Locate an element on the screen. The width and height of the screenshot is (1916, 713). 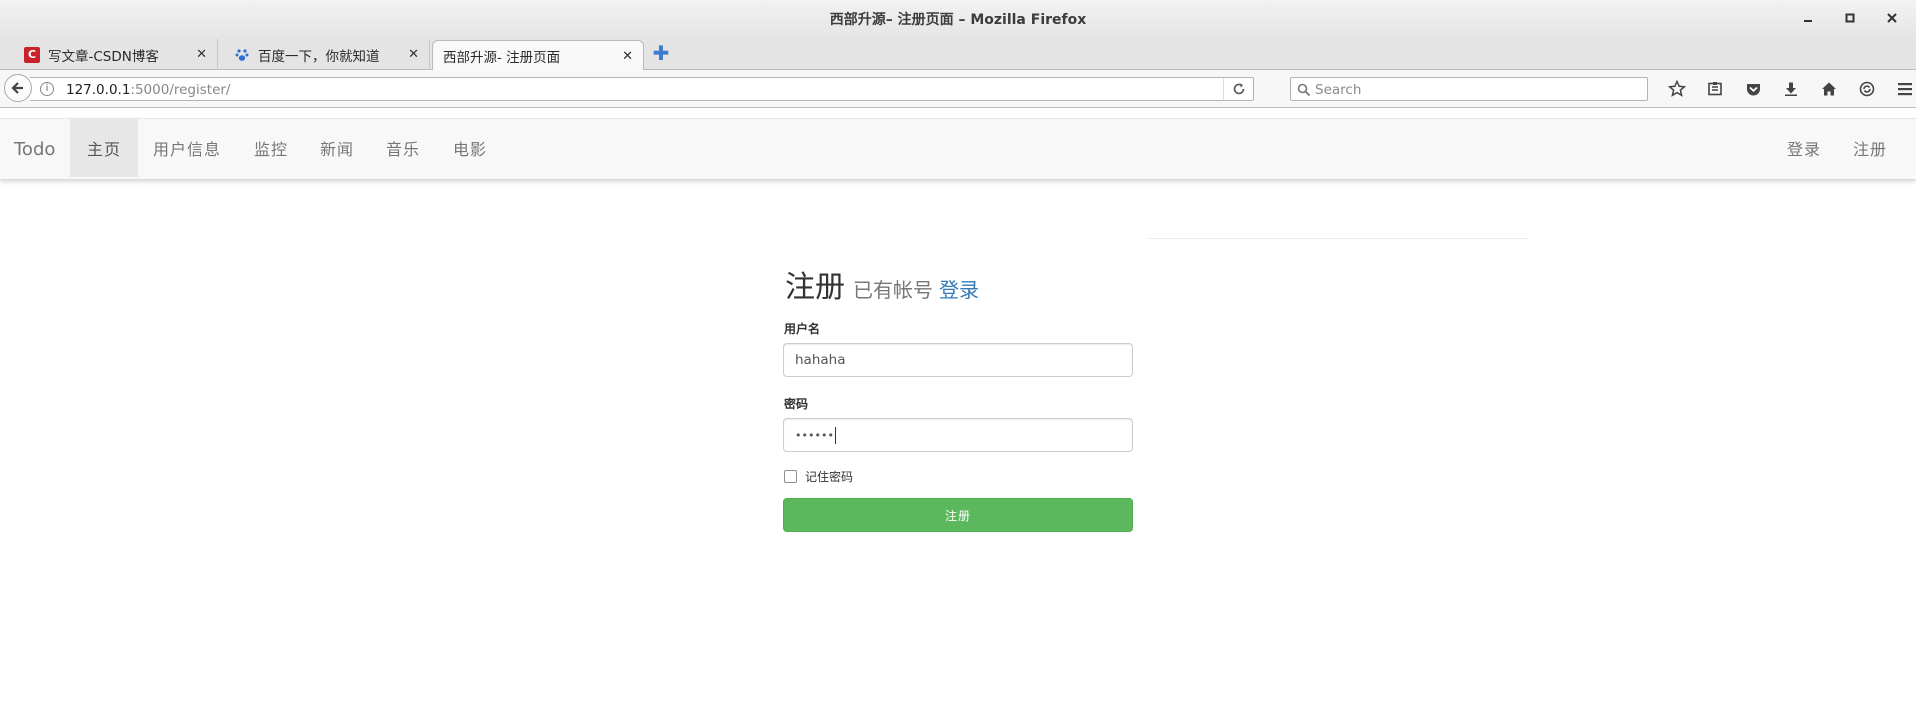
nav-item-music: 音乐 is located at coordinates (403, 148).